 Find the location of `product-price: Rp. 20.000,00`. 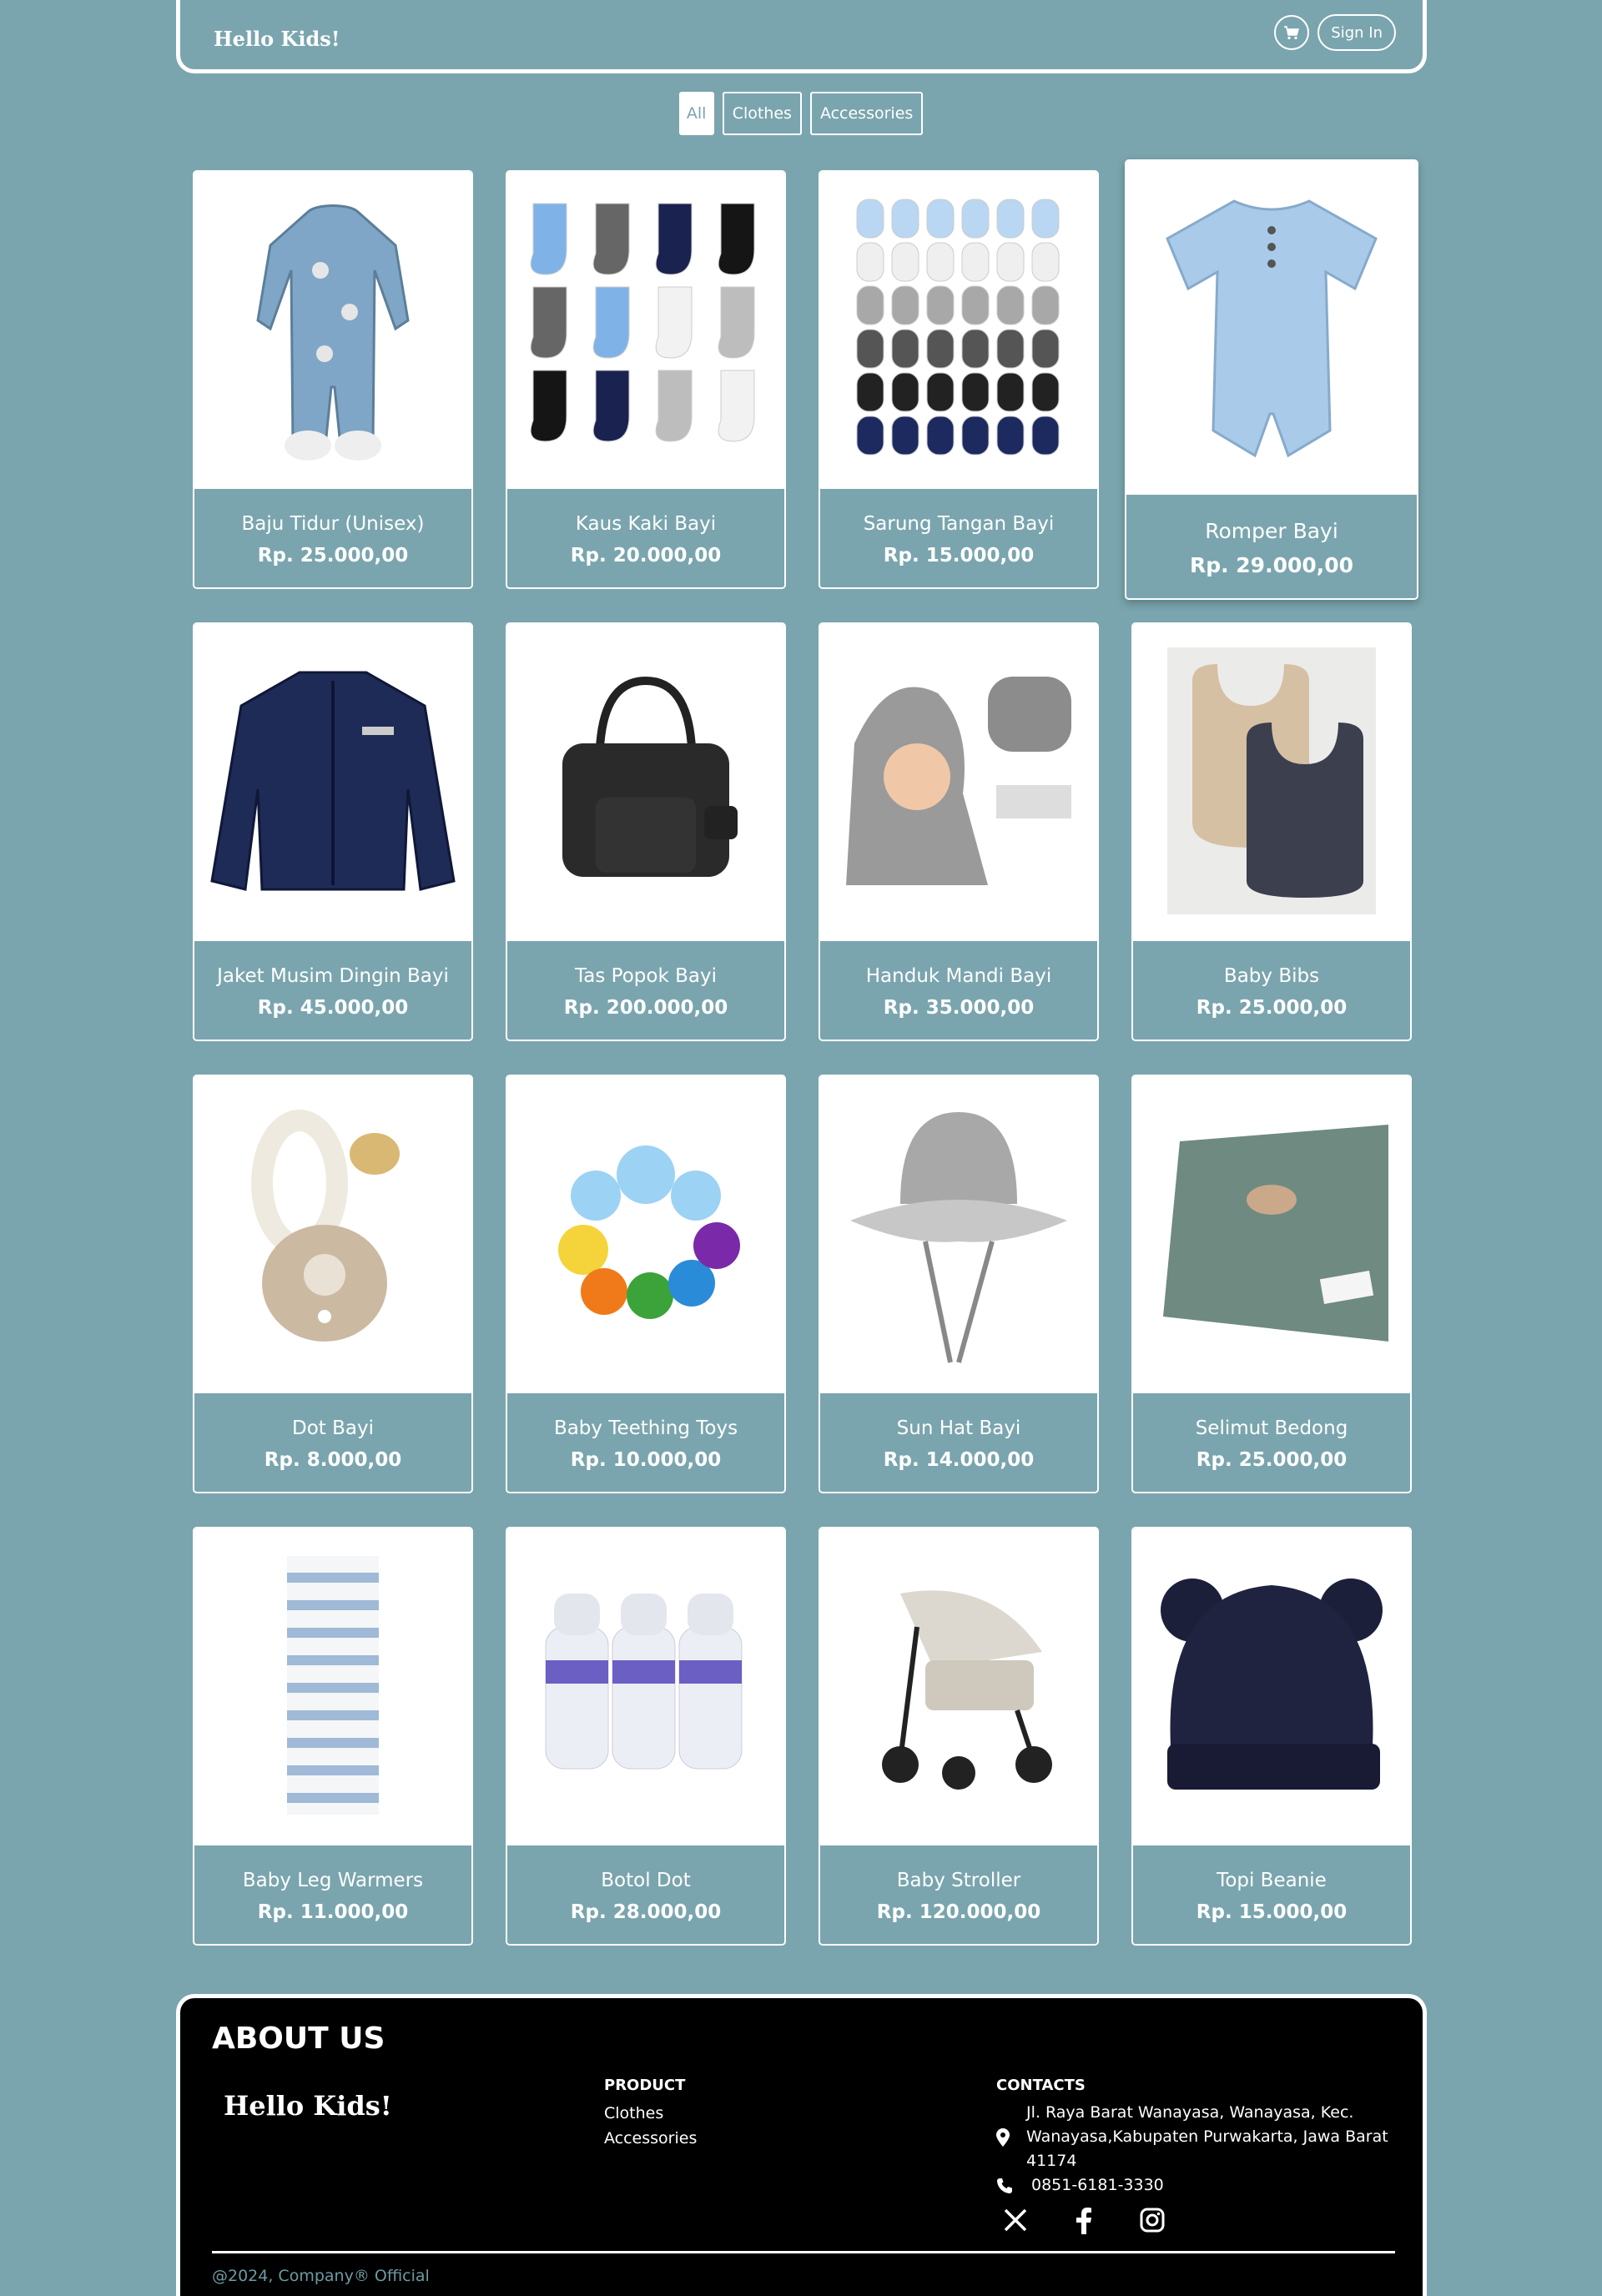

product-price: Rp. 20.000,00 is located at coordinates (646, 555).